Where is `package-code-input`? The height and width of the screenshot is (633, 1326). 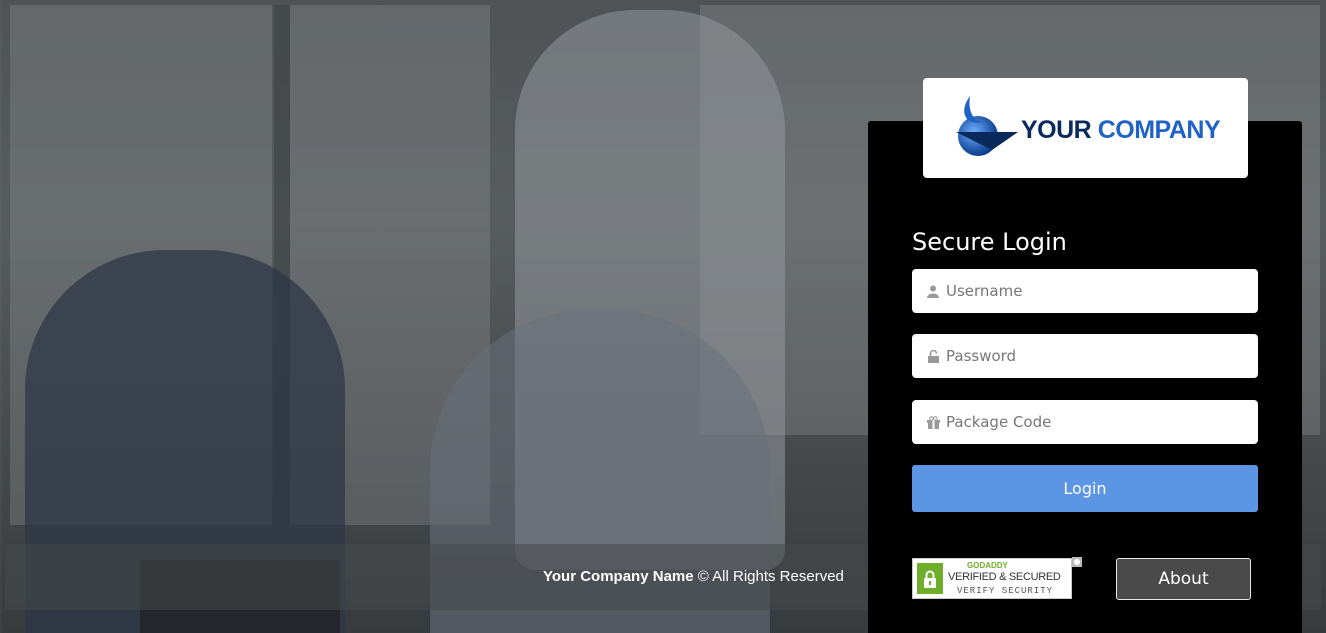 package-code-input is located at coordinates (1096, 422).